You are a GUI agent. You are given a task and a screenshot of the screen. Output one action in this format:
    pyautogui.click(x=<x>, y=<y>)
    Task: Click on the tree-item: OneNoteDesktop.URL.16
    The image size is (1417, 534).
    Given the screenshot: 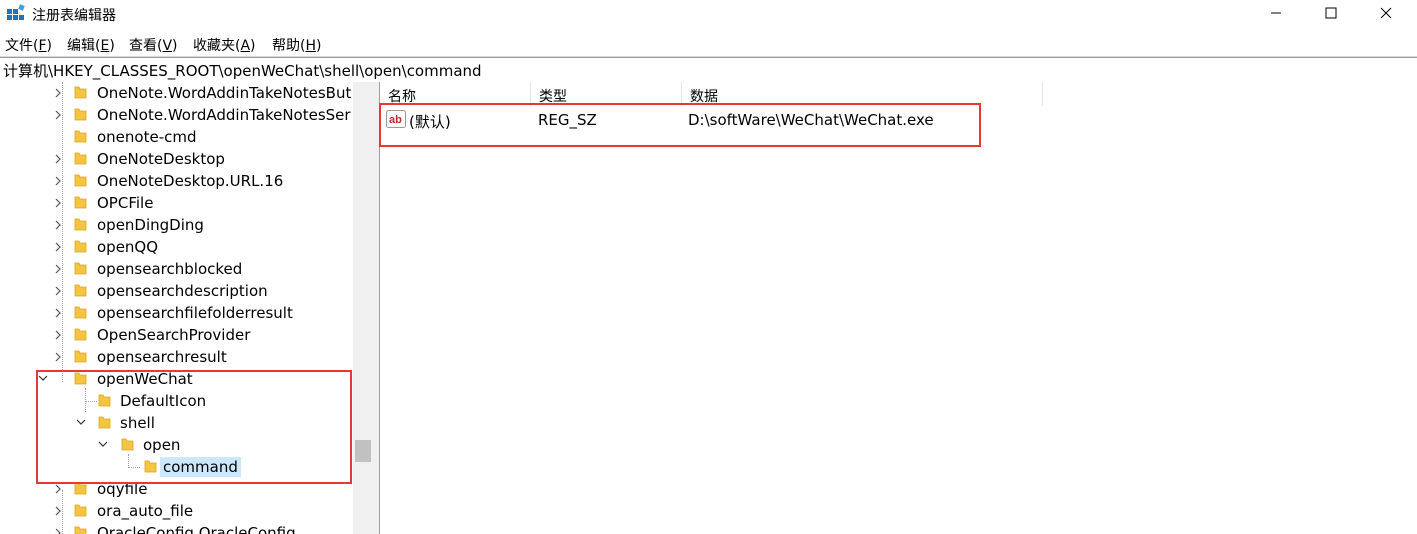 What is the action you would take?
    pyautogui.click(x=170, y=181)
    